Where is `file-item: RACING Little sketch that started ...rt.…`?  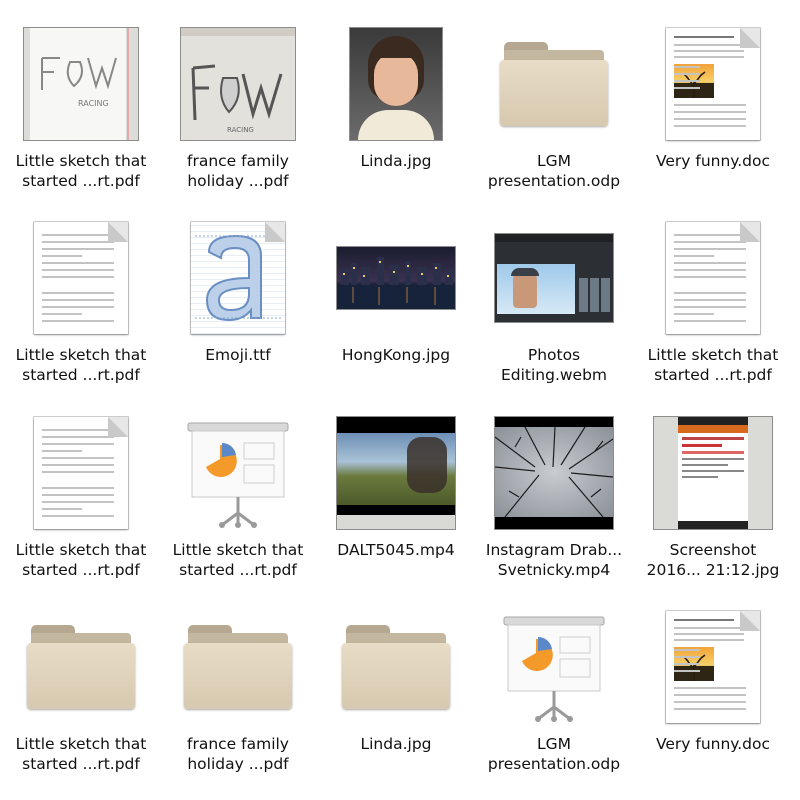
file-item: RACING Little sketch that started ...rt.… is located at coordinates (81, 117).